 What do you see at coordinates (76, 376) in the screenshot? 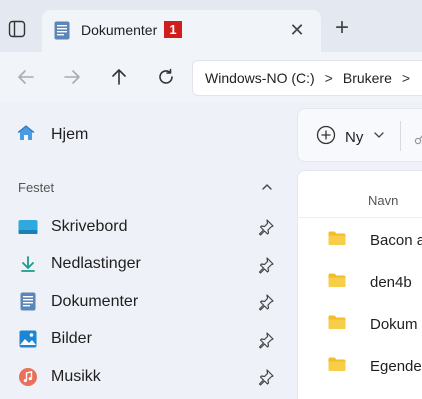
I see `sidebar-item-label: Musikk` at bounding box center [76, 376].